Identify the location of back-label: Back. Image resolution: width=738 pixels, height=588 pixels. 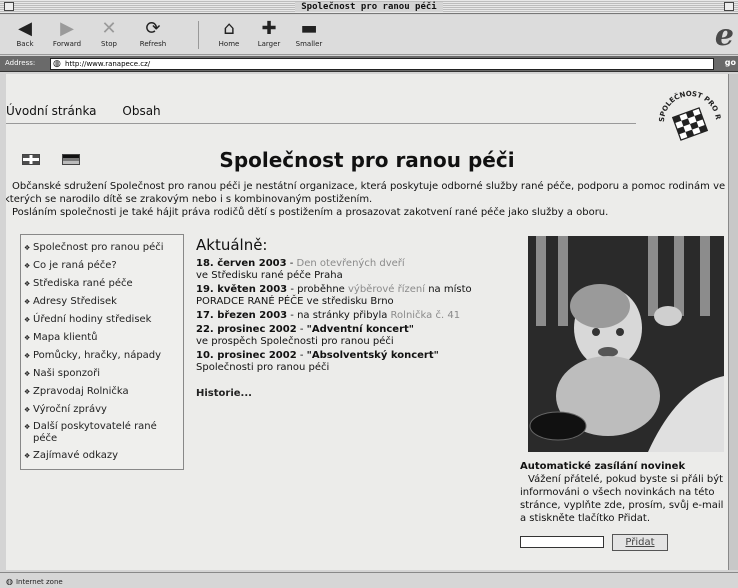
(25, 44).